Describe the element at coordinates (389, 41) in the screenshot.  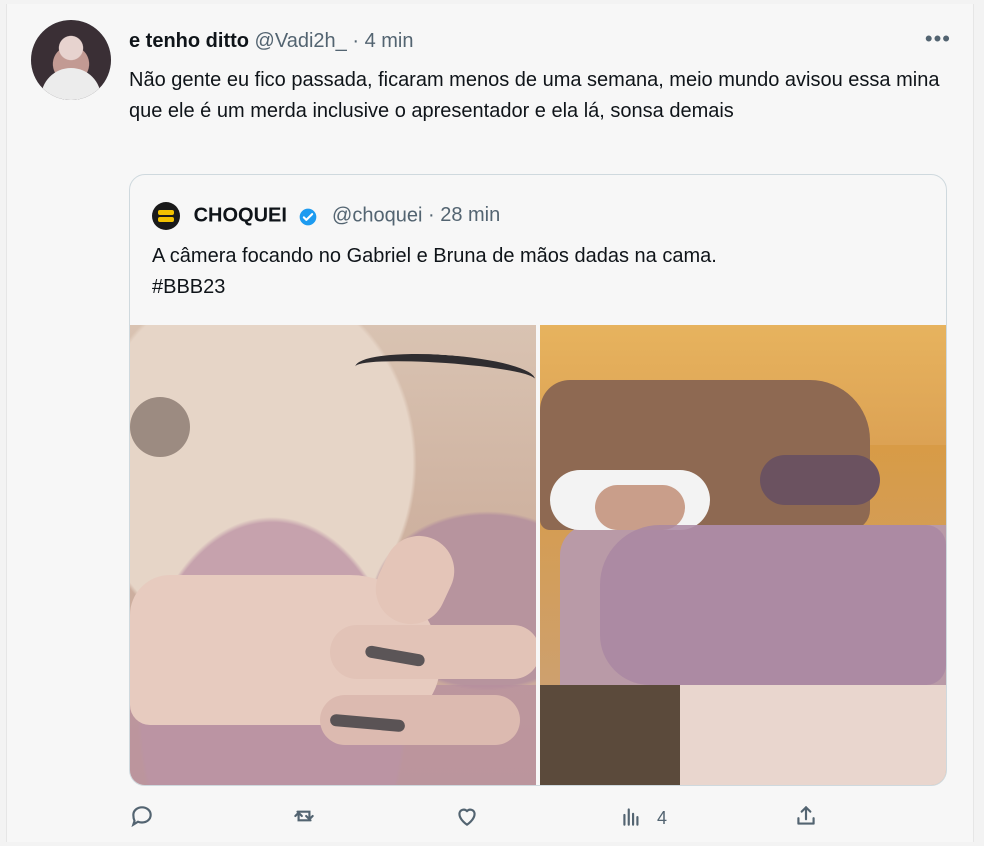
I see `tweet-time: 4 min` at that location.